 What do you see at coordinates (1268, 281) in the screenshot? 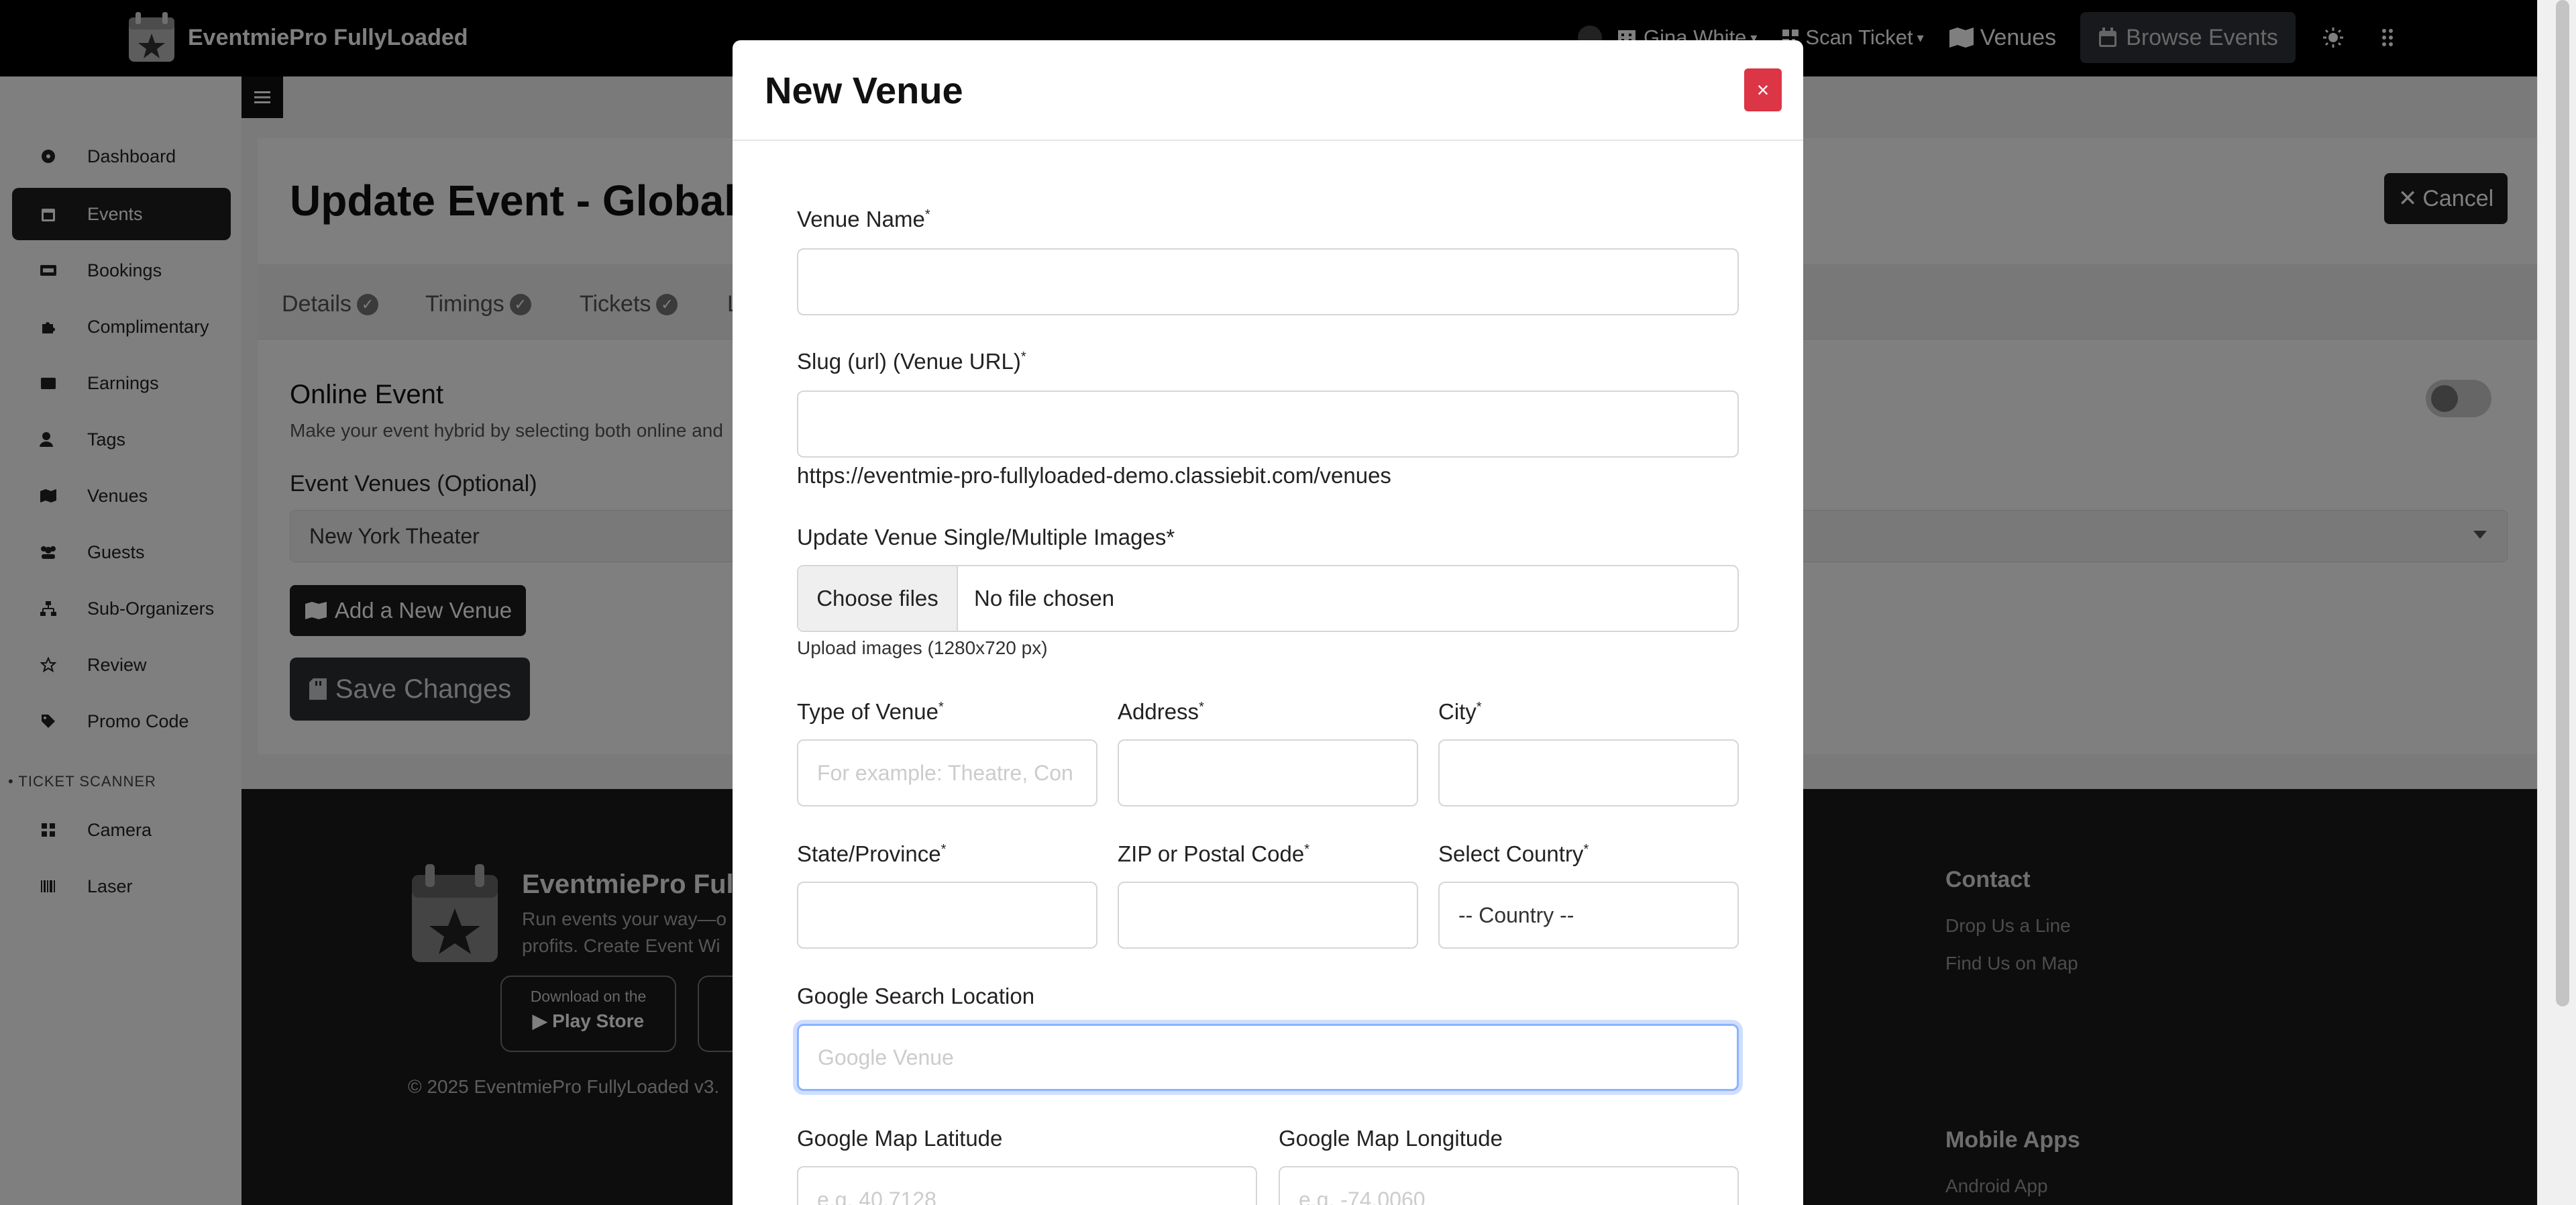
I see `venue-name-input` at bounding box center [1268, 281].